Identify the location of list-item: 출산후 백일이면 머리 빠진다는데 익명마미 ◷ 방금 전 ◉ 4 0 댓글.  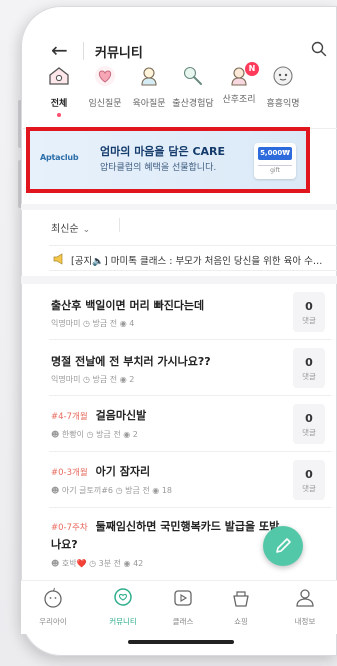
(190, 312).